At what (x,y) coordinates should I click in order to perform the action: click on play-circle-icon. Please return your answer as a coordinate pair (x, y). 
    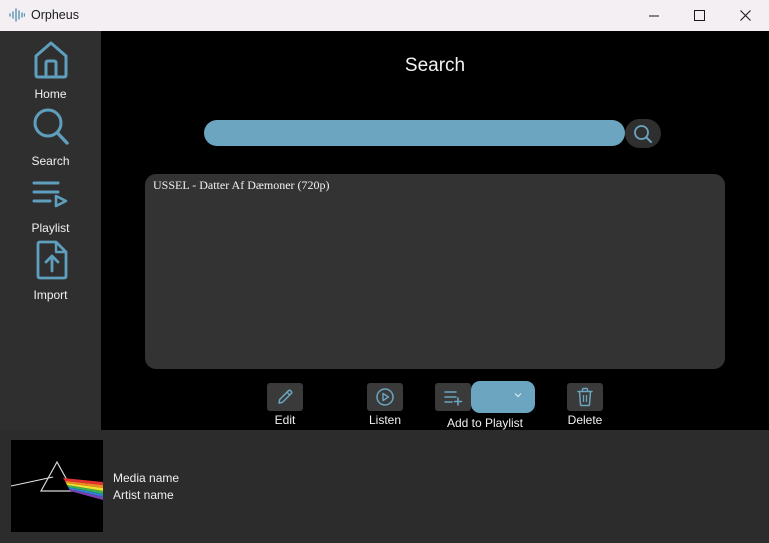
    Looking at the image, I should click on (385, 397).